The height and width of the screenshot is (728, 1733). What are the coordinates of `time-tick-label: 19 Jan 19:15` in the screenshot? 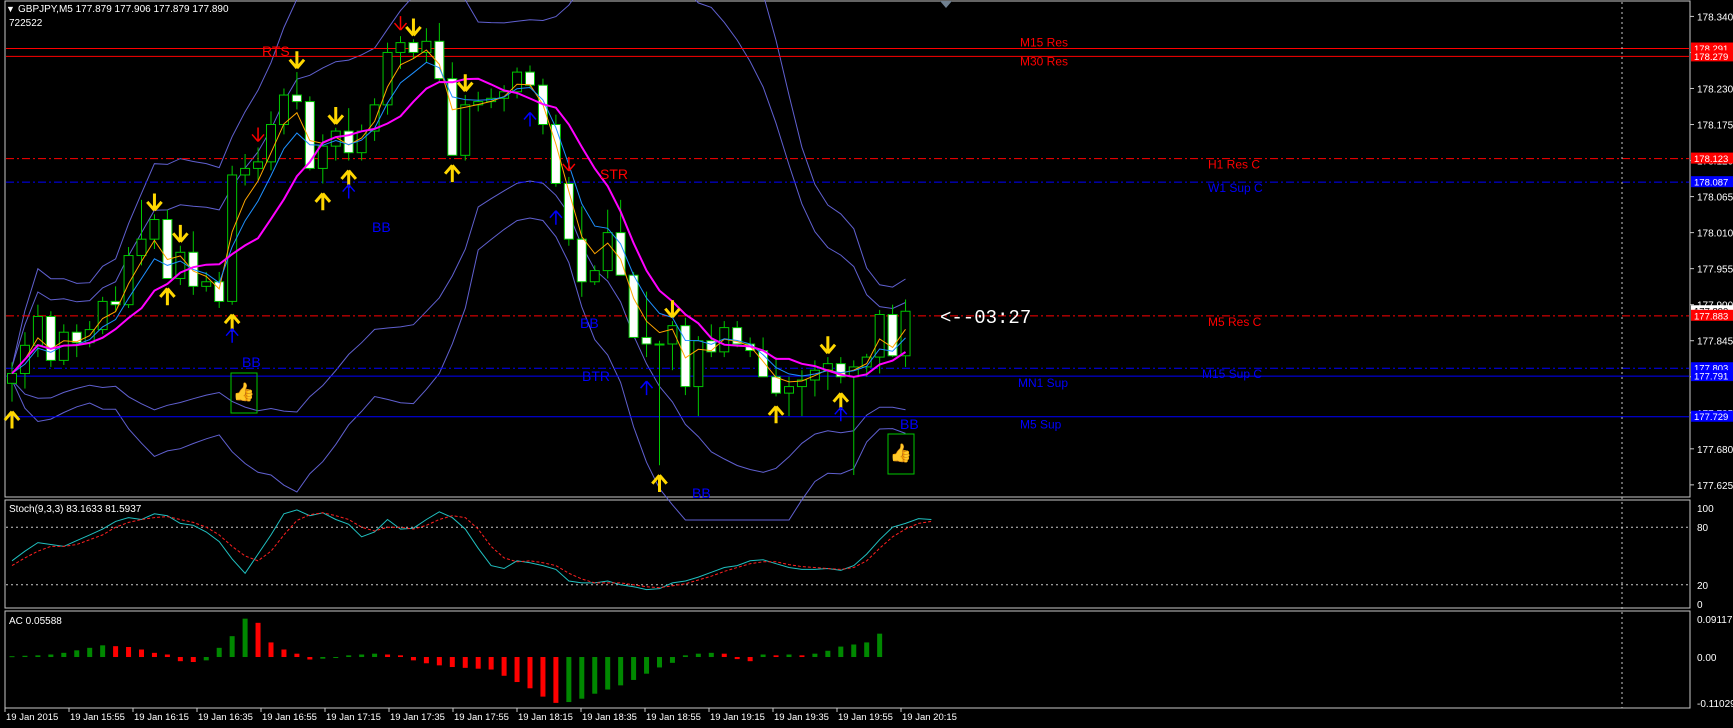 It's located at (737, 717).